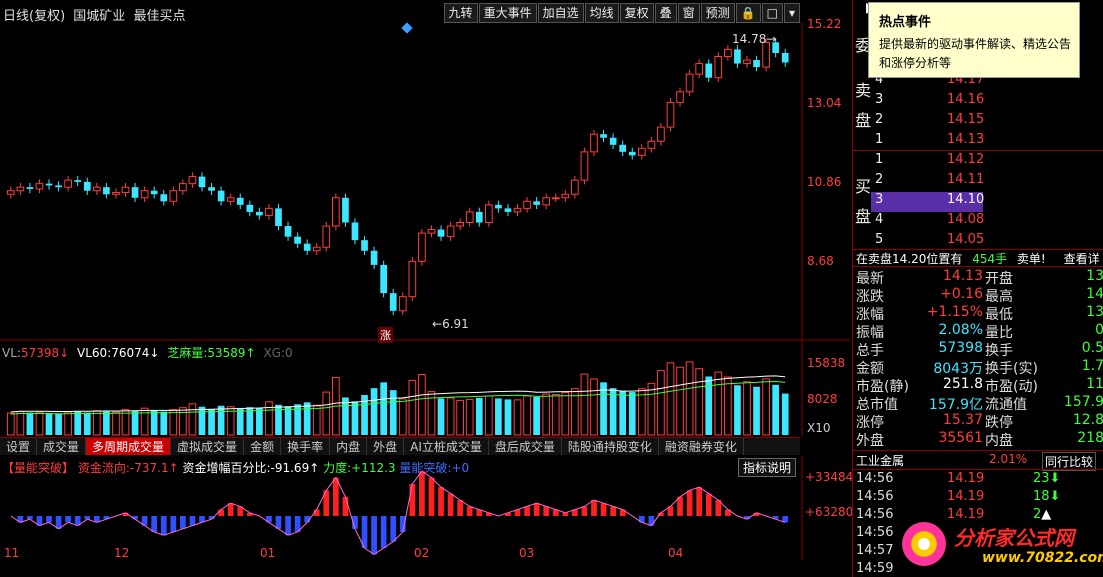 The height and width of the screenshot is (577, 1103). Describe the element at coordinates (978, 122) in the screenshot. I see `sell-row: 2 14.15` at that location.